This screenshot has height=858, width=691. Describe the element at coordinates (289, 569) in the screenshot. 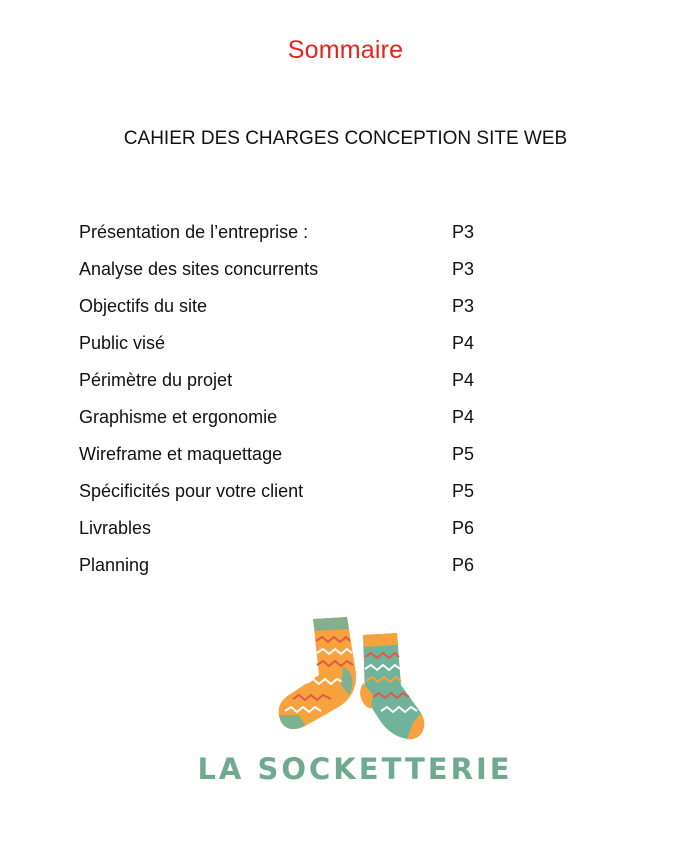

I see `toc-item: Planning P6` at that location.